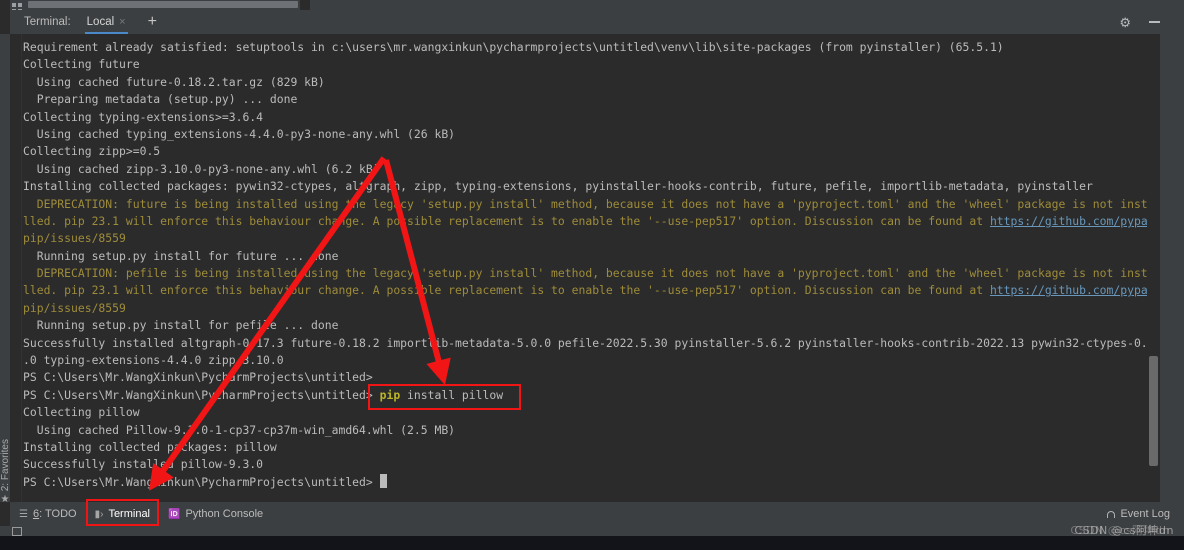 The width and height of the screenshot is (1184, 550). Describe the element at coordinates (81, 412) in the screenshot. I see `terminal-text: Collecting pillow` at that location.